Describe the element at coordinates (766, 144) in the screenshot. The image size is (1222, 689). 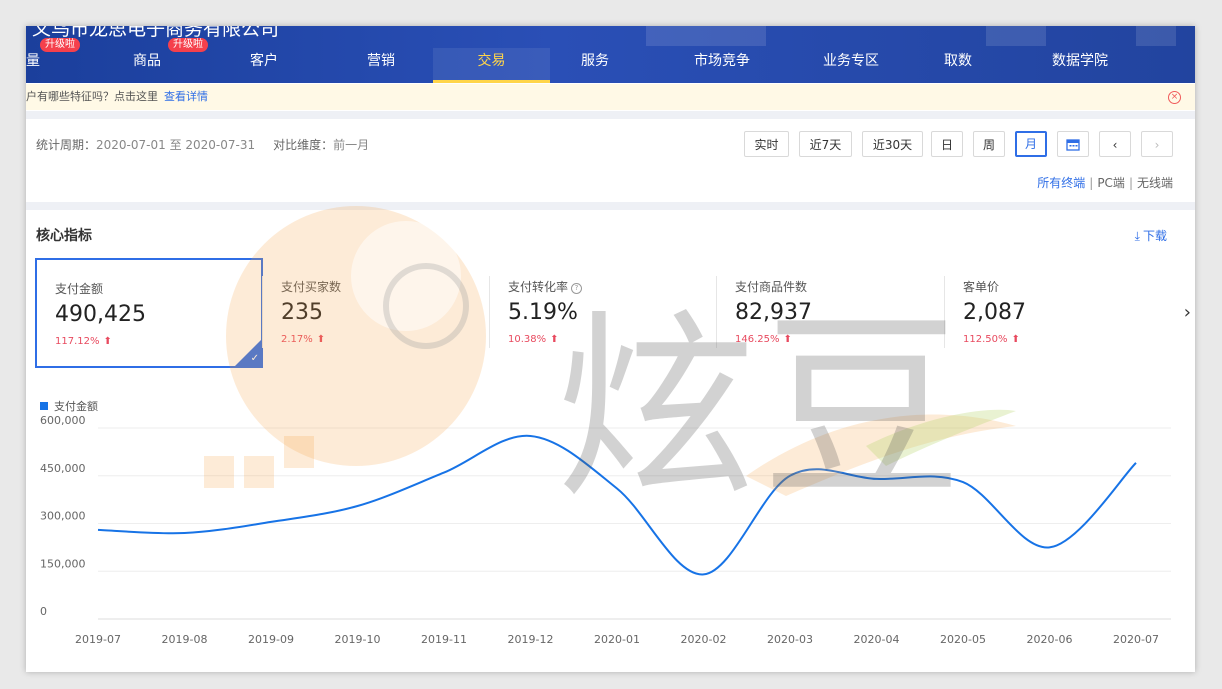
I see `date-range-button-0: 实时` at that location.